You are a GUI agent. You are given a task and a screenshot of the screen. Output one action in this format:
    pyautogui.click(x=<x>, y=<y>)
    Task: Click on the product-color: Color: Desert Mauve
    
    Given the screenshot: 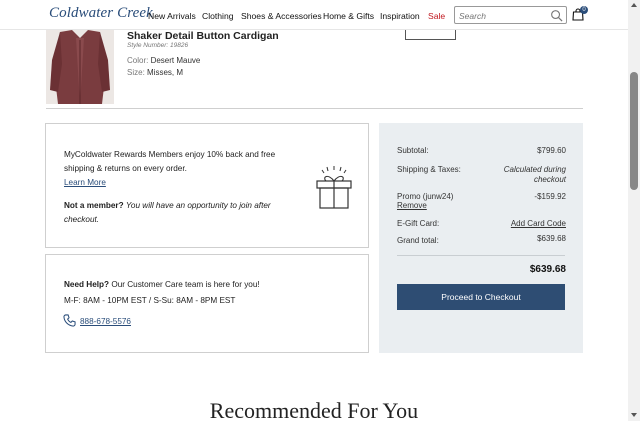 What is the action you would take?
    pyautogui.click(x=163, y=60)
    